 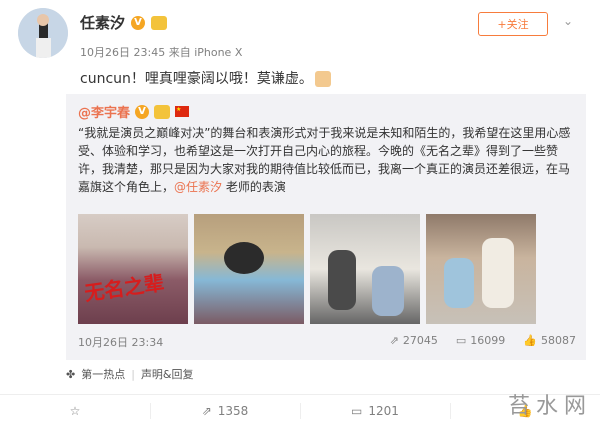 I want to click on repost-stats: ⇗ 27045 ▭ 16099 👍 58087, so click(x=483, y=340).